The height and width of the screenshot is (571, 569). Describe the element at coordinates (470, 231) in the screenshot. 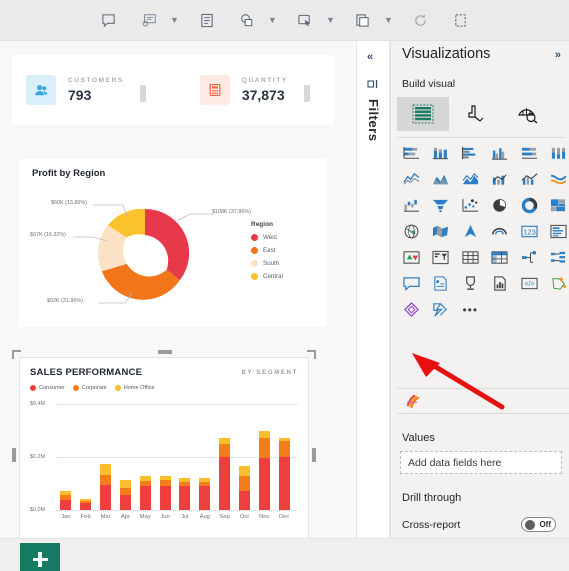

I see `azure-map-icon` at that location.